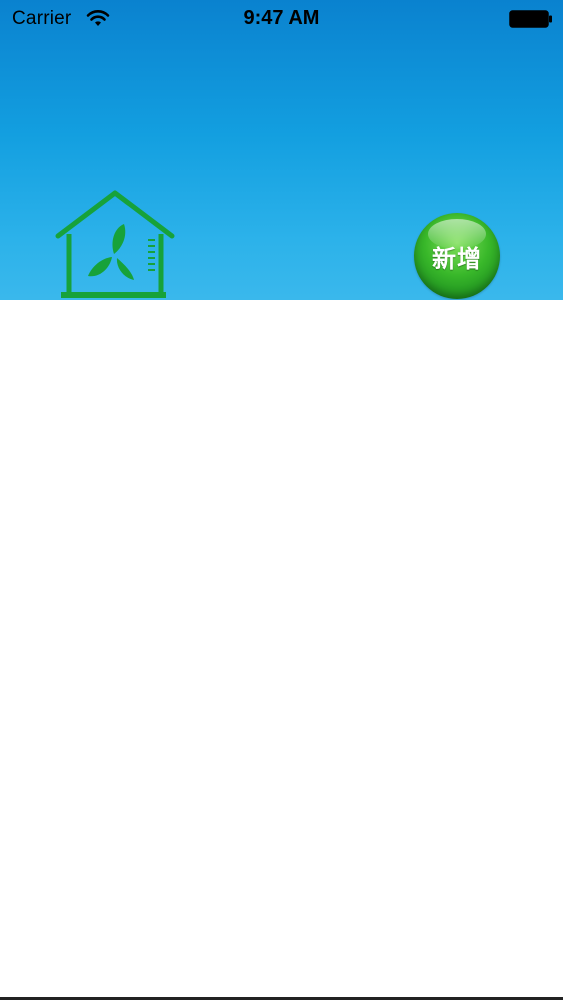 The height and width of the screenshot is (1000, 563). Describe the element at coordinates (530, 19) in the screenshot. I see `battery-icon` at that location.